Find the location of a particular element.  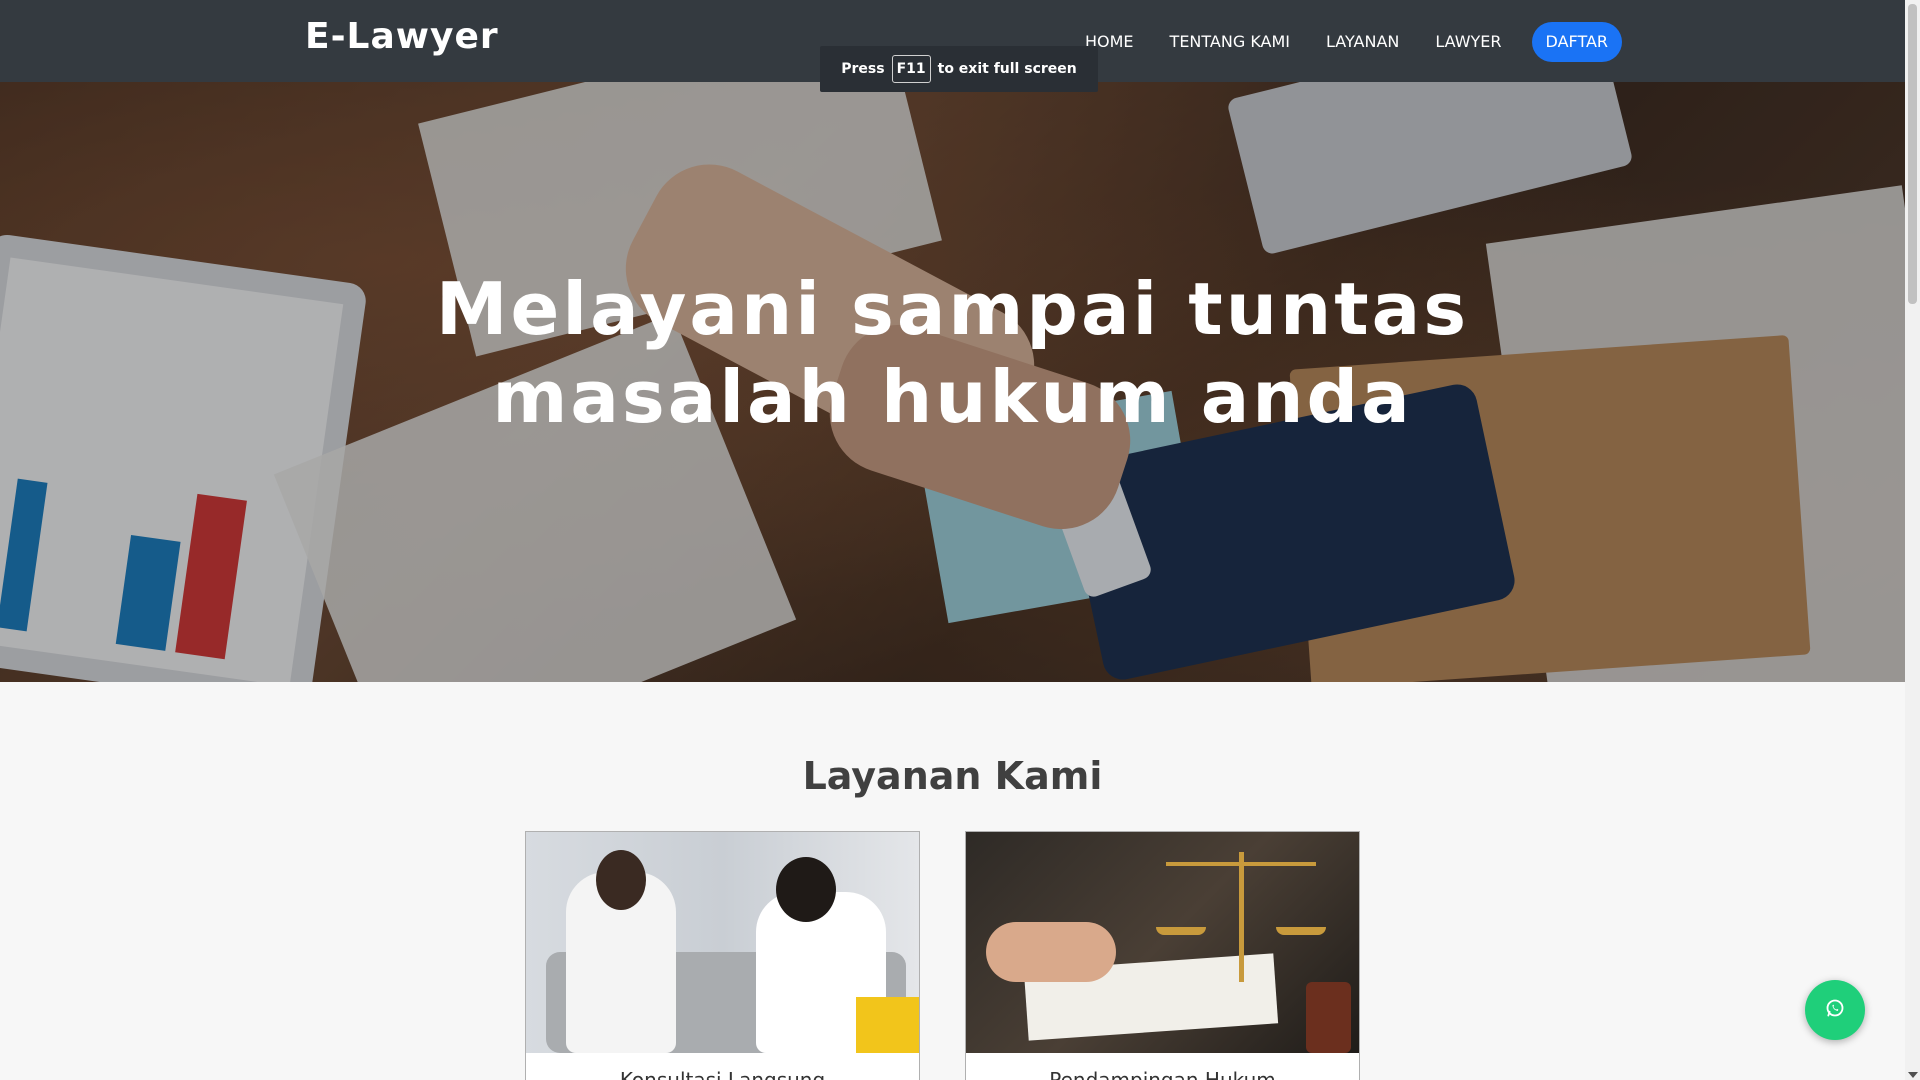

hero-title-line1: Melayani sampai tuntas is located at coordinates (952, 309).